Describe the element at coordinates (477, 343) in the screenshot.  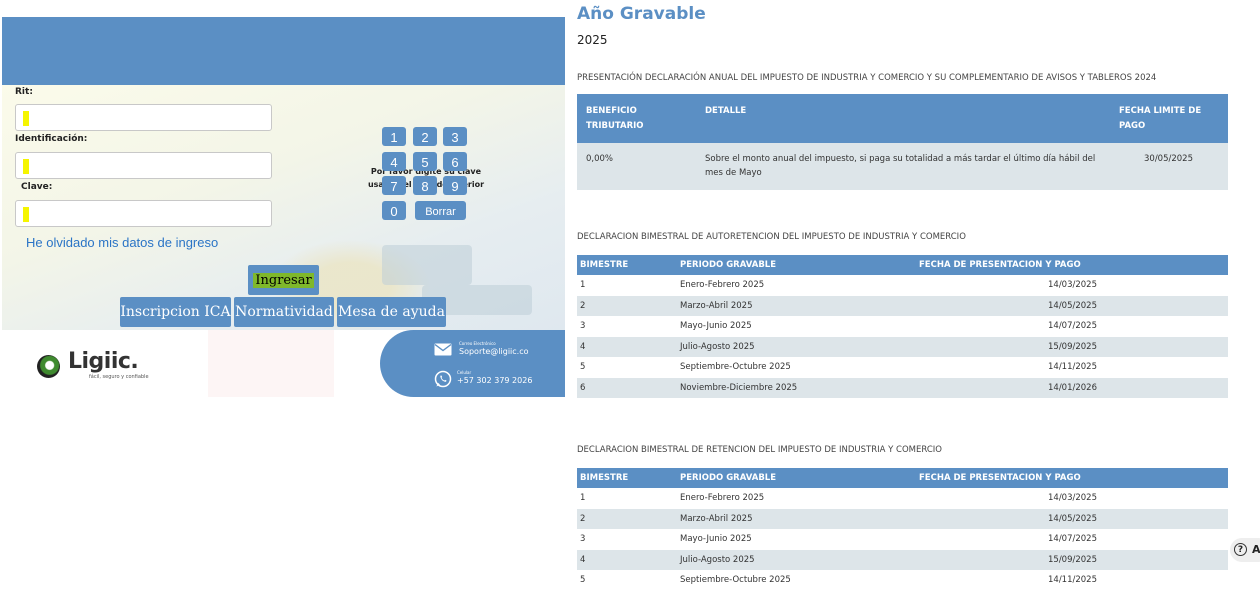
I see `email-caption: Correo Electrónico` at that location.